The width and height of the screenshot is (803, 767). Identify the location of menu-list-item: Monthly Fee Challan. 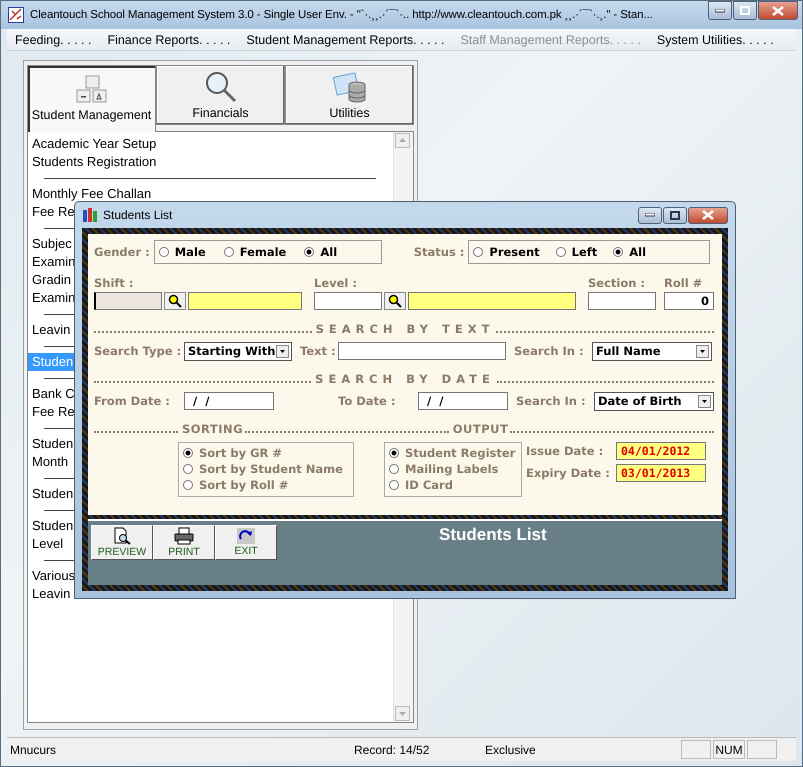
(90, 194).